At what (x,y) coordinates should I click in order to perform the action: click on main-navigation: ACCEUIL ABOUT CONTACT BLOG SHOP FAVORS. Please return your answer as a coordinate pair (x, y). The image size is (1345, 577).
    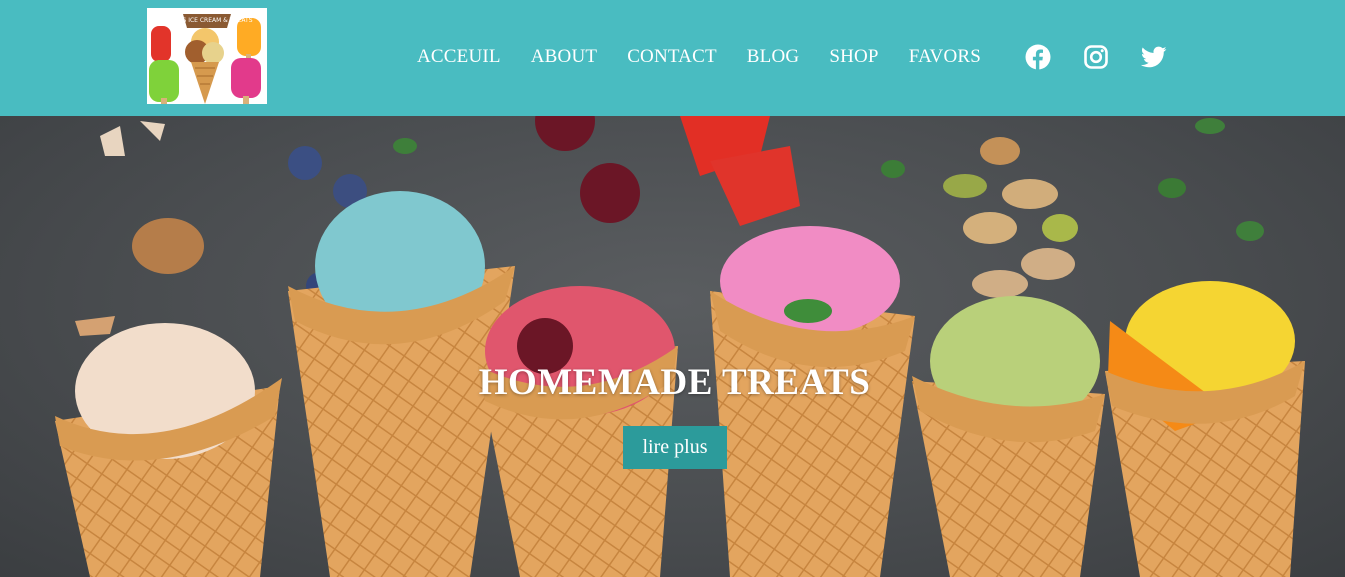
    Looking at the image, I should click on (714, 57).